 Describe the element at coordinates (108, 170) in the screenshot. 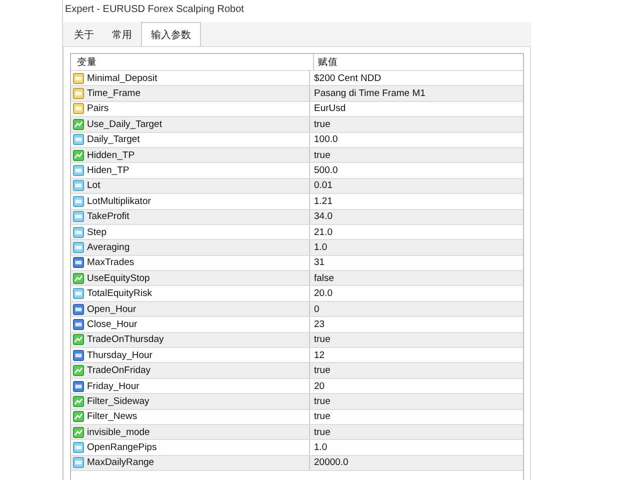

I see `parameter-name: Hiden_TP` at that location.